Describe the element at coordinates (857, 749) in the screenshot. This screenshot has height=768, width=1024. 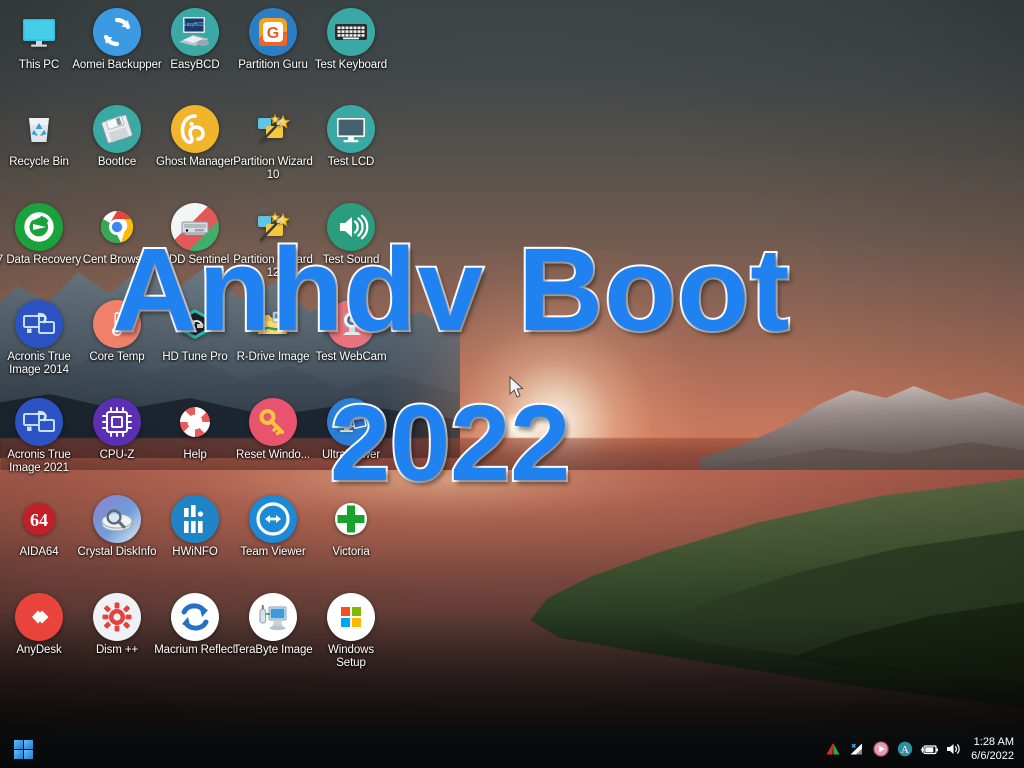
I see `network-icon` at that location.